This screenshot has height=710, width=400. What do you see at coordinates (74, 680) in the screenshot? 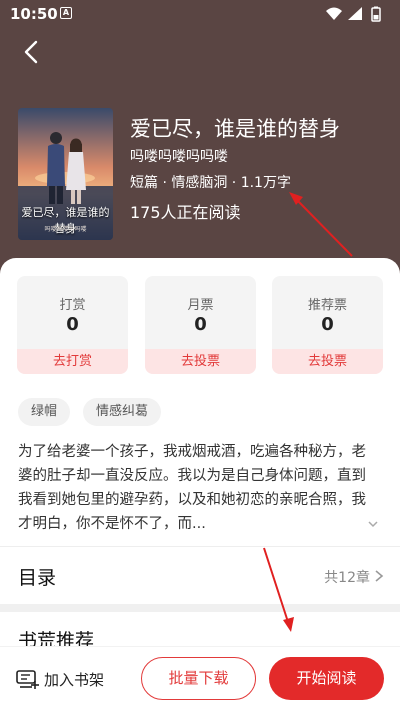
I see `add-to-shelf-label: 加入书架` at bounding box center [74, 680].